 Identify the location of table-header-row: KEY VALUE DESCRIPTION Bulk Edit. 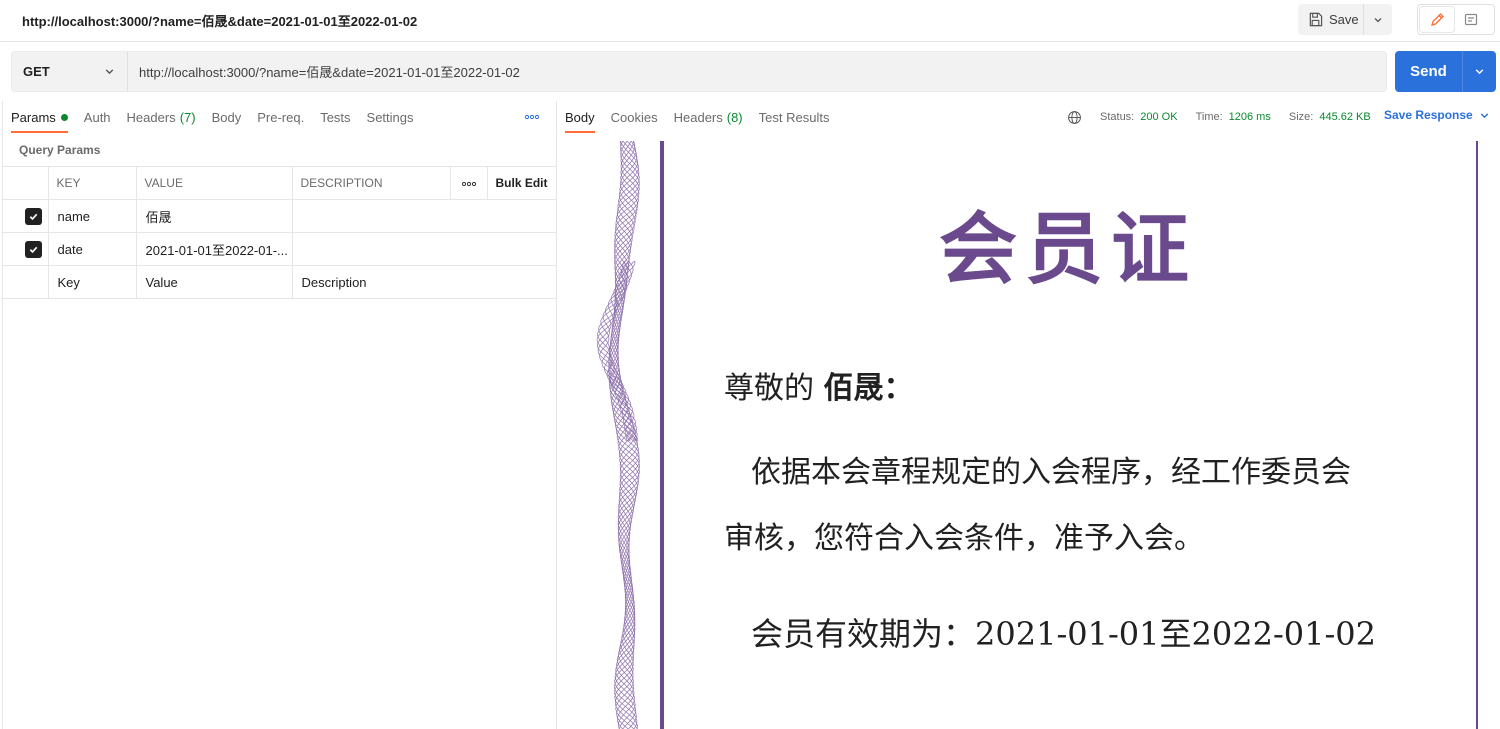
(280, 183).